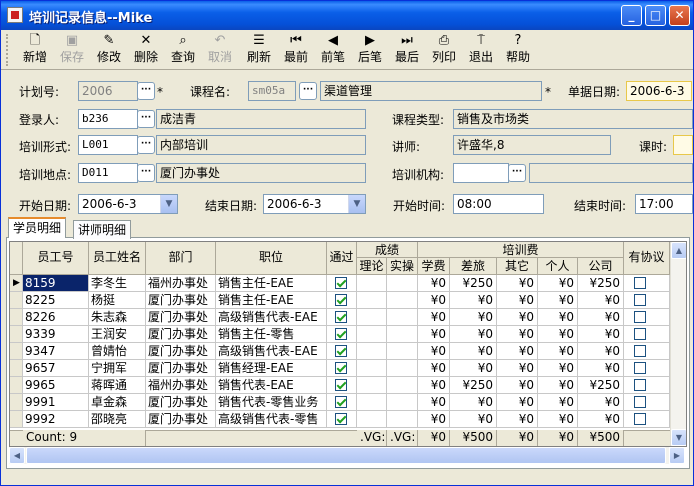 Image resolution: width=694 pixels, height=486 pixels. What do you see at coordinates (271, 258) in the screenshot?
I see `column-header-position: 职位` at bounding box center [271, 258].